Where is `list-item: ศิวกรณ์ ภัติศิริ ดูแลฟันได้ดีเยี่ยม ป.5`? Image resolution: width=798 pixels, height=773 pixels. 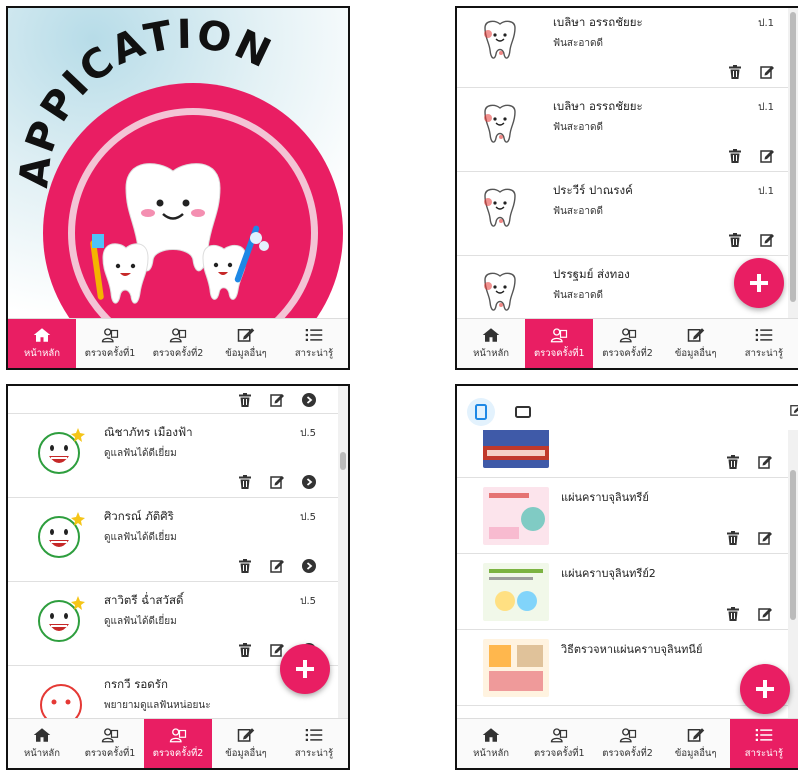 list-item: ศิวกรณ์ ภัติศิริ ดูแลฟันได้ดีเยี่ยม ป.5 is located at coordinates (173, 540).